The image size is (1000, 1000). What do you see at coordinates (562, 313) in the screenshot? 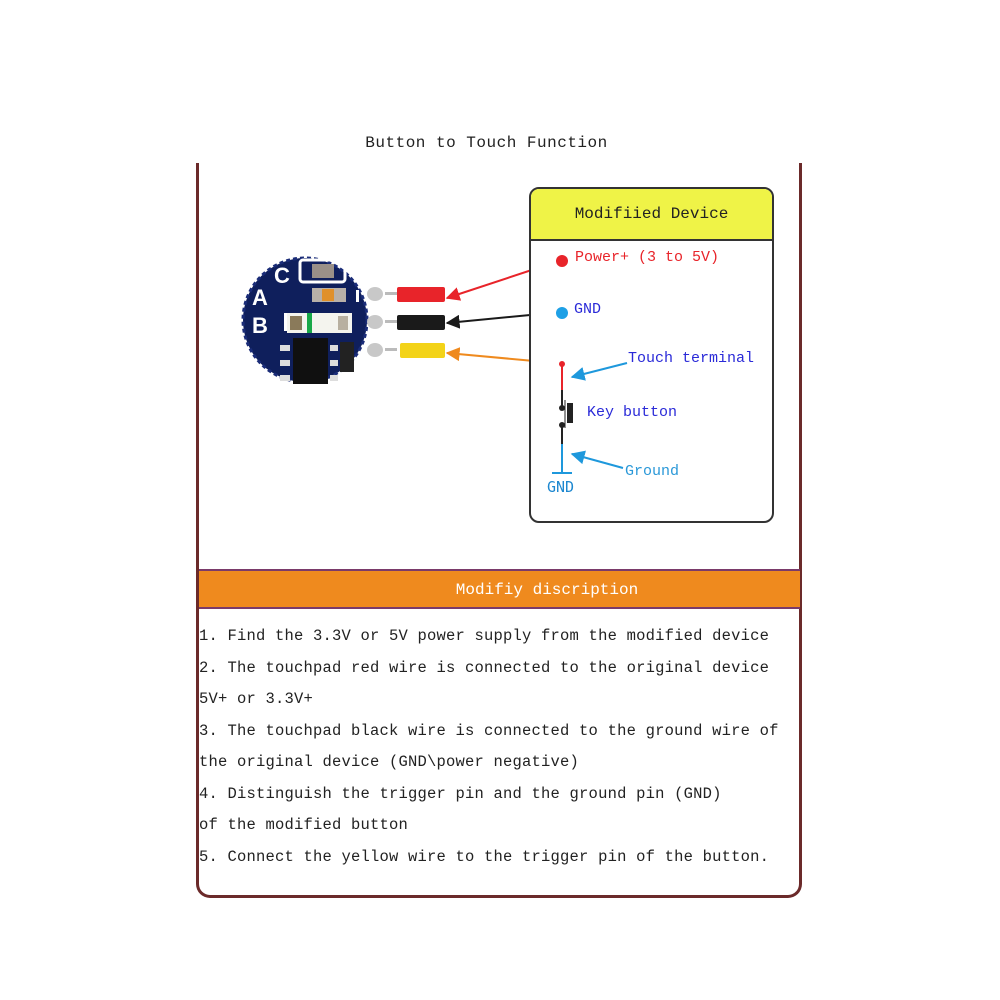
I see `gnd-terminal-dot` at bounding box center [562, 313].